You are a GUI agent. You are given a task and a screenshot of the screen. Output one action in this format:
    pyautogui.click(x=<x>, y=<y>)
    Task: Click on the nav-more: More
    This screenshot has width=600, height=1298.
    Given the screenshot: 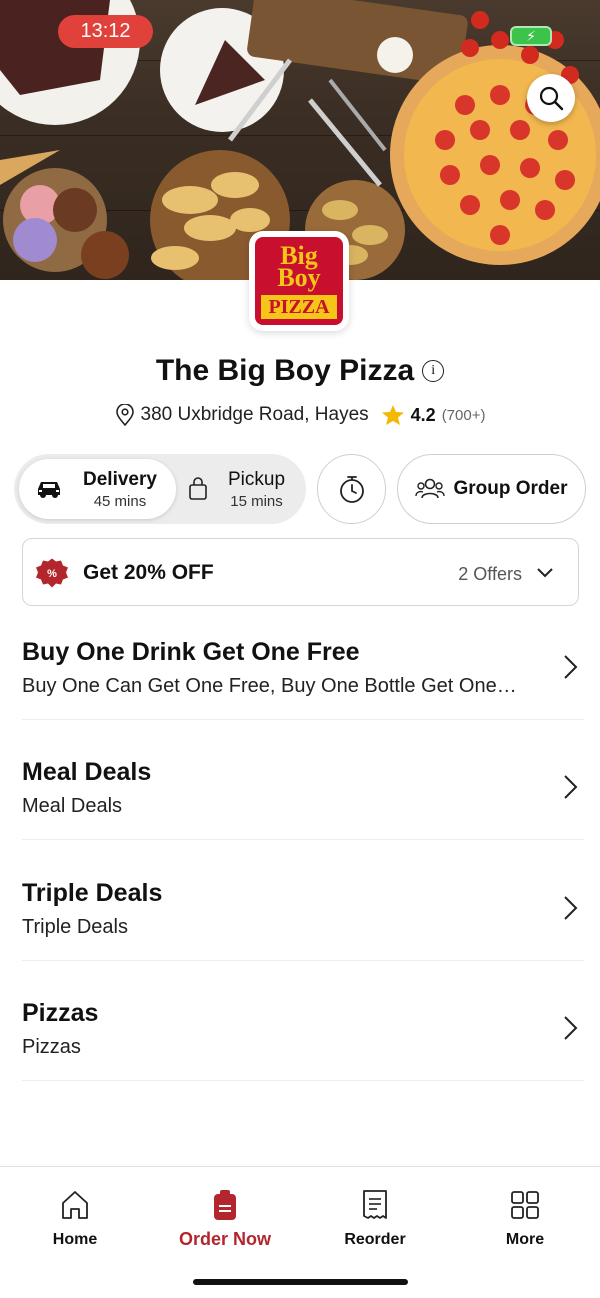 What is the action you would take?
    pyautogui.click(x=525, y=1219)
    